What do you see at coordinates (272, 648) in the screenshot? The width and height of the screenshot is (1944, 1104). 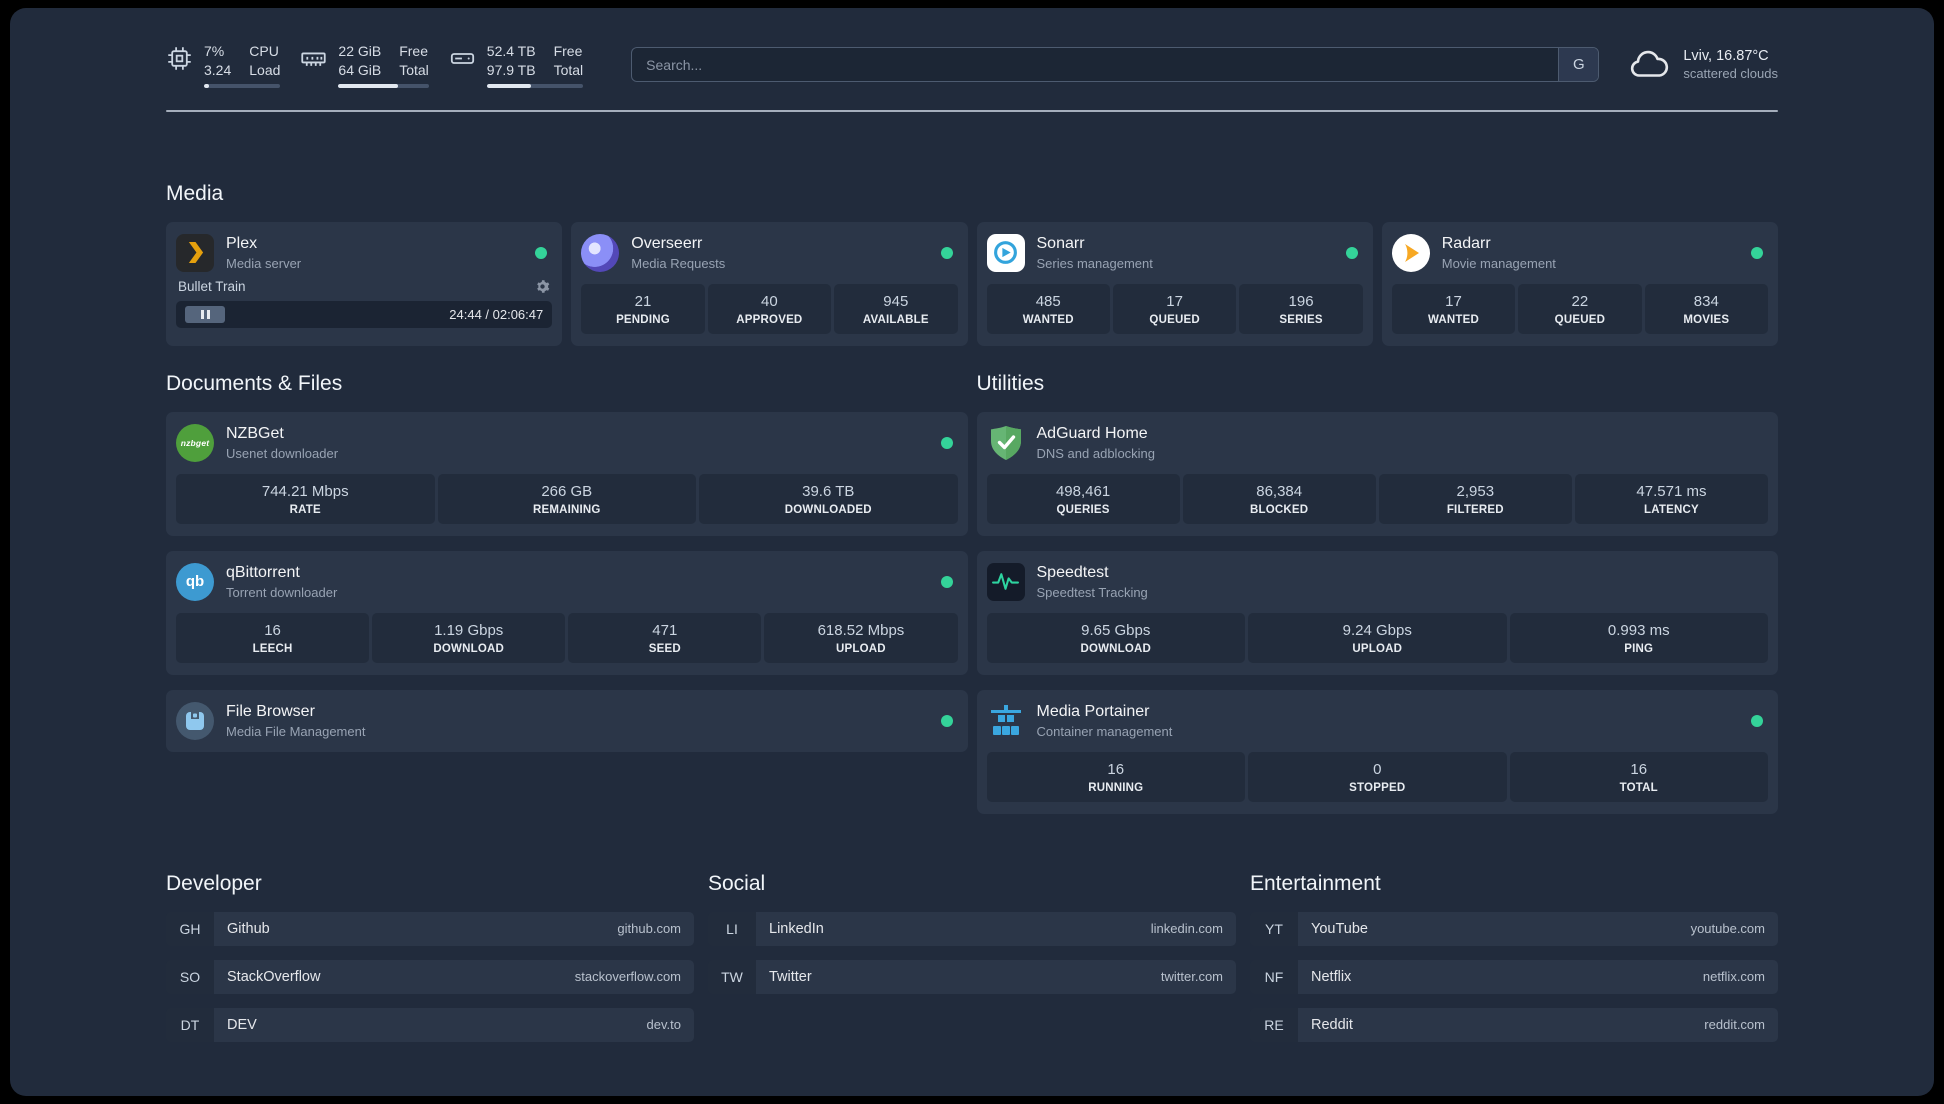 I see `stat-label: LEECH` at bounding box center [272, 648].